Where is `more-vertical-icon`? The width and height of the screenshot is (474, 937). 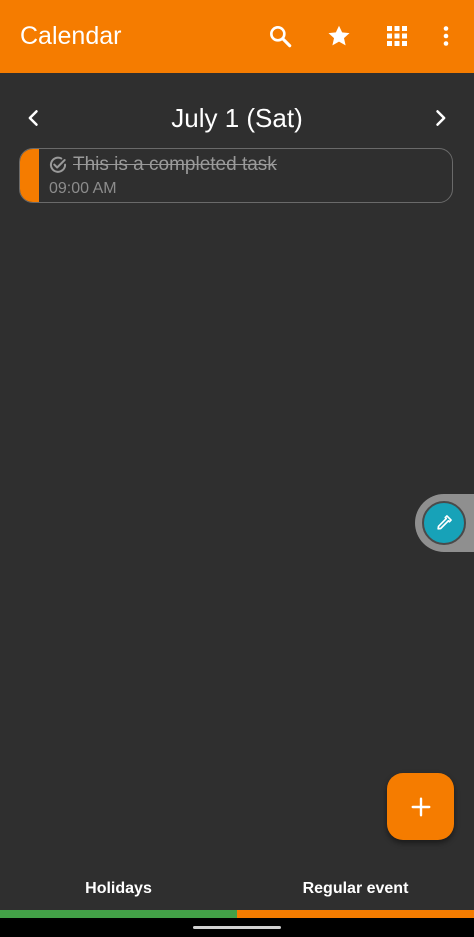 more-vertical-icon is located at coordinates (446, 36).